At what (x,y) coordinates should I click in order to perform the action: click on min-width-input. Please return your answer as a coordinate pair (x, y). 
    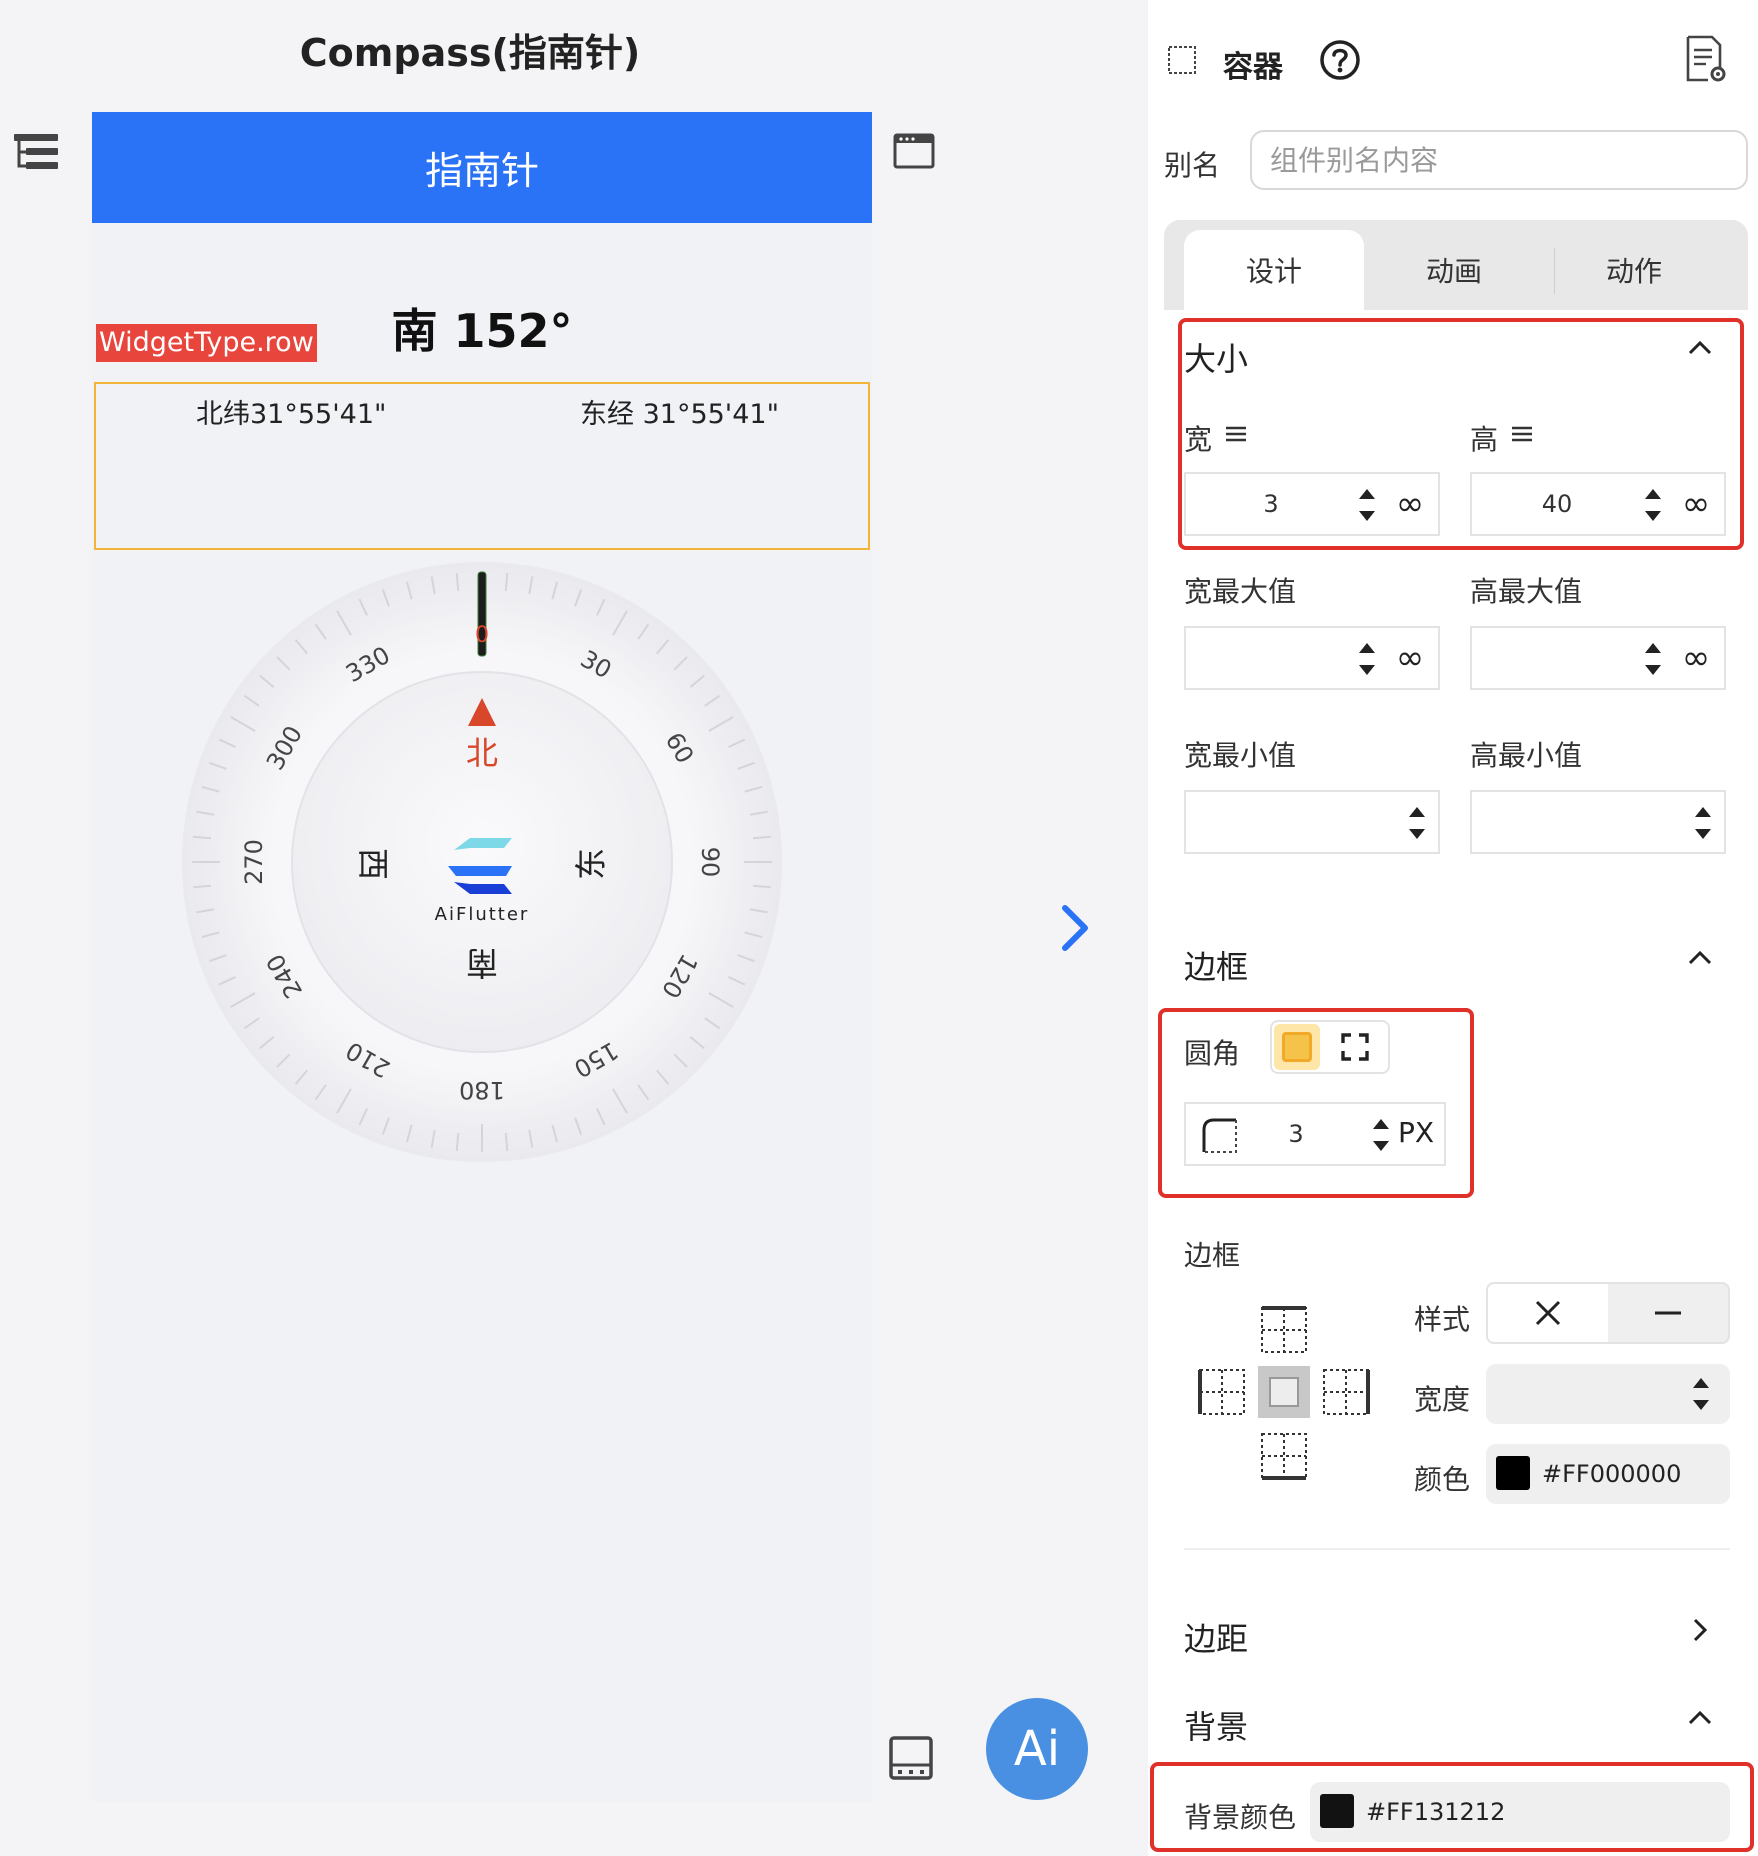
    Looking at the image, I should click on (1312, 822).